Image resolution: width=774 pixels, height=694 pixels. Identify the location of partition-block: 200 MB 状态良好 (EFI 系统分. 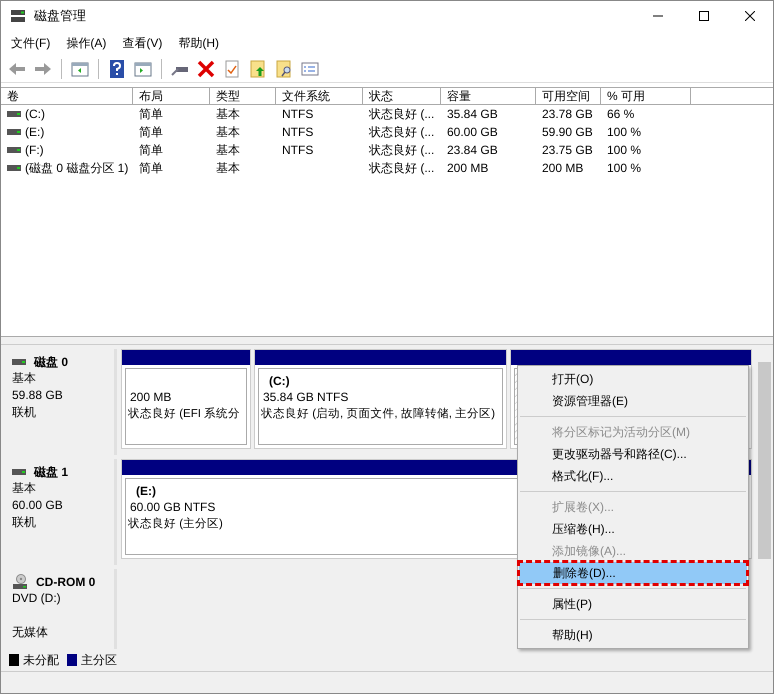
(186, 399).